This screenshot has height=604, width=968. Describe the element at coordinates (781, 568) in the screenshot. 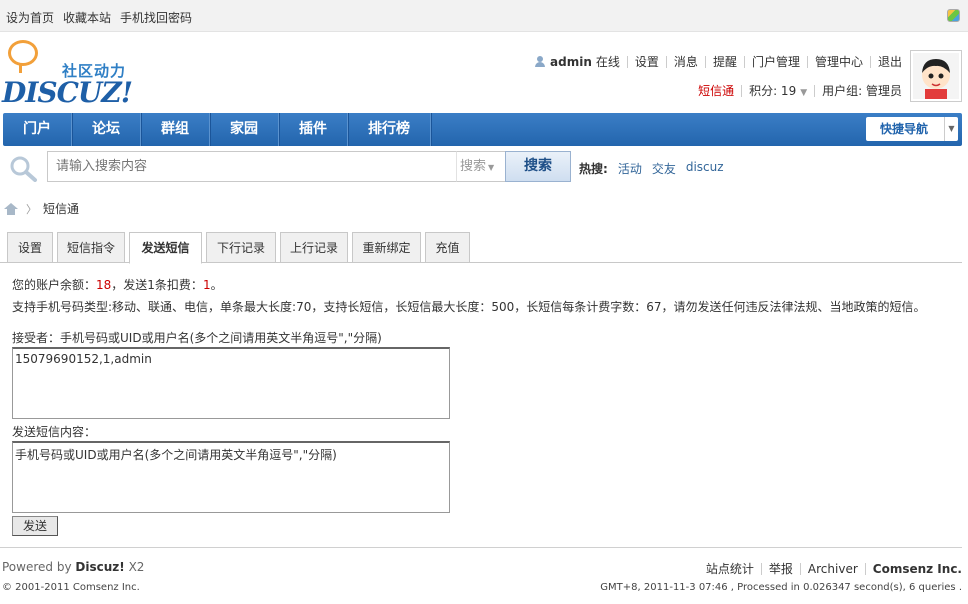

I see `report-link: 举报` at that location.